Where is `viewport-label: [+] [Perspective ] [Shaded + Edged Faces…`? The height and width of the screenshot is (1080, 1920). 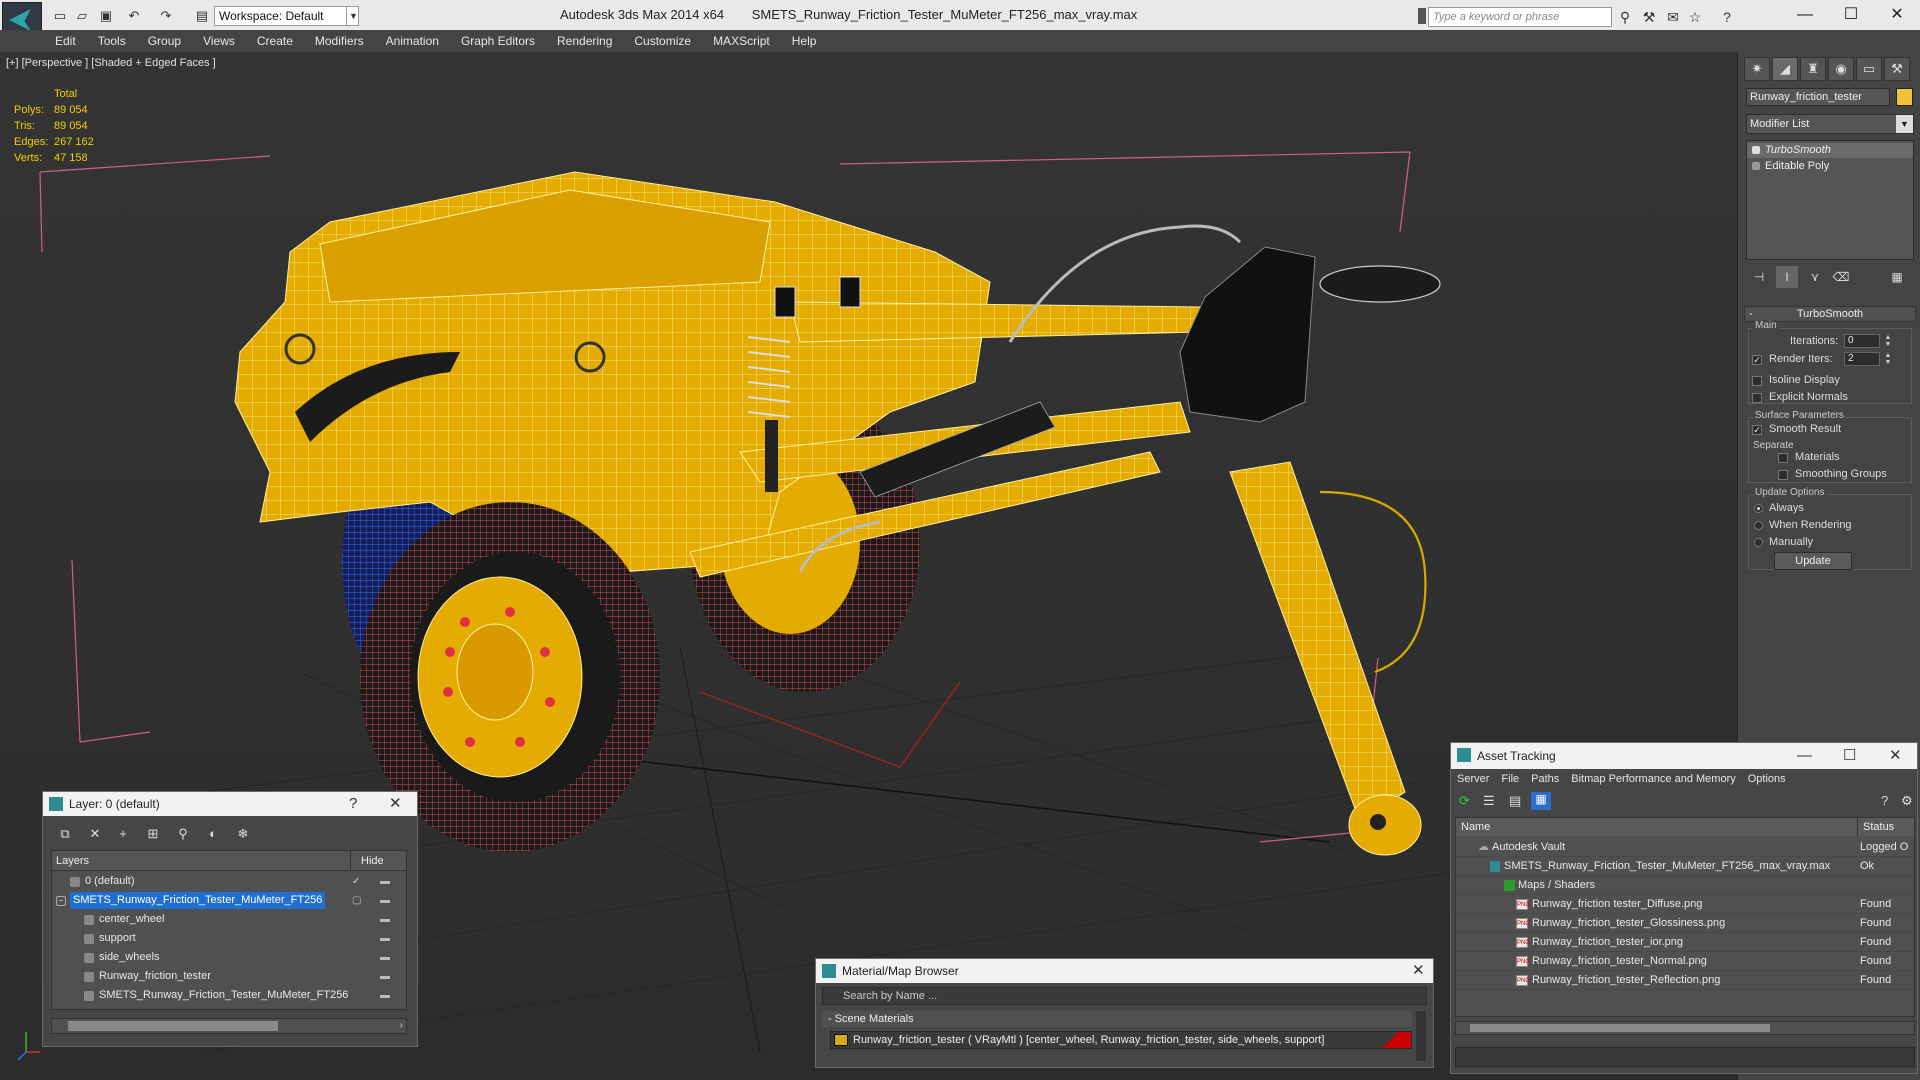 viewport-label: [+] [Perspective ] [Shaded + Edged Faces… is located at coordinates (111, 63).